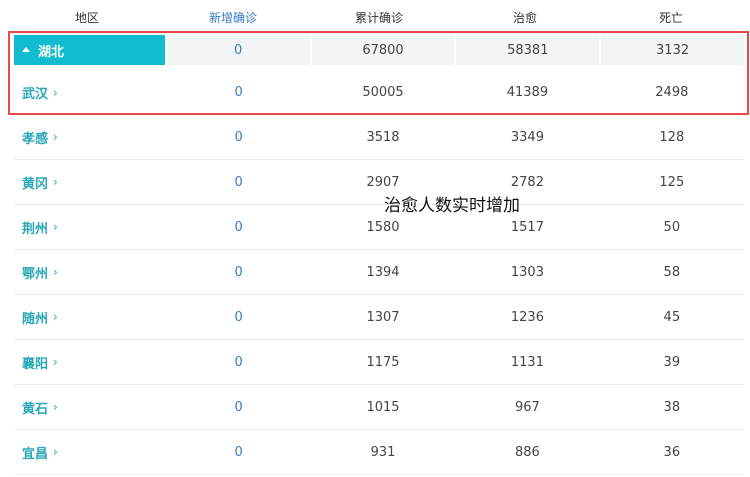 The image size is (750, 477). What do you see at coordinates (527, 317) in the screenshot?
I see `city-cured: 1236` at bounding box center [527, 317].